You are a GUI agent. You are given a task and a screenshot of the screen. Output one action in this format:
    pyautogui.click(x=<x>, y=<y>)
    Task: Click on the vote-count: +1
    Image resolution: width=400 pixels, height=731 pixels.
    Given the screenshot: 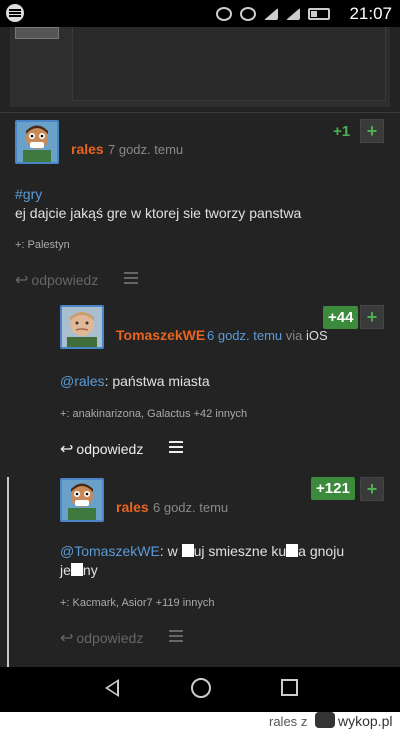 What is the action you would take?
    pyautogui.click(x=342, y=131)
    